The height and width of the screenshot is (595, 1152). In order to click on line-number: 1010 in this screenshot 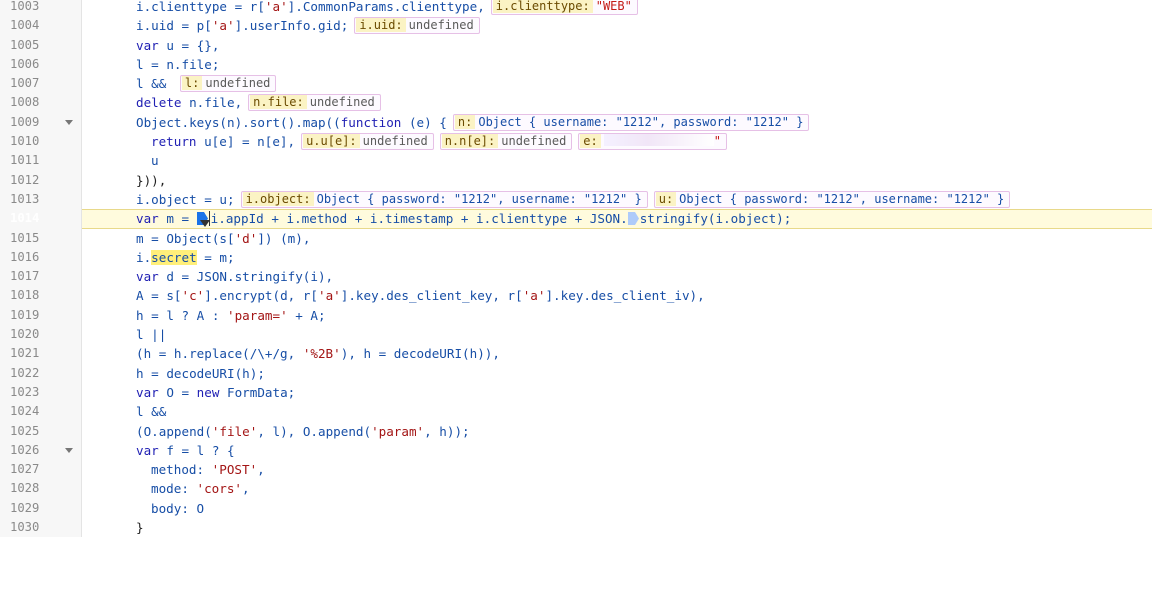, I will do `click(25, 141)`.